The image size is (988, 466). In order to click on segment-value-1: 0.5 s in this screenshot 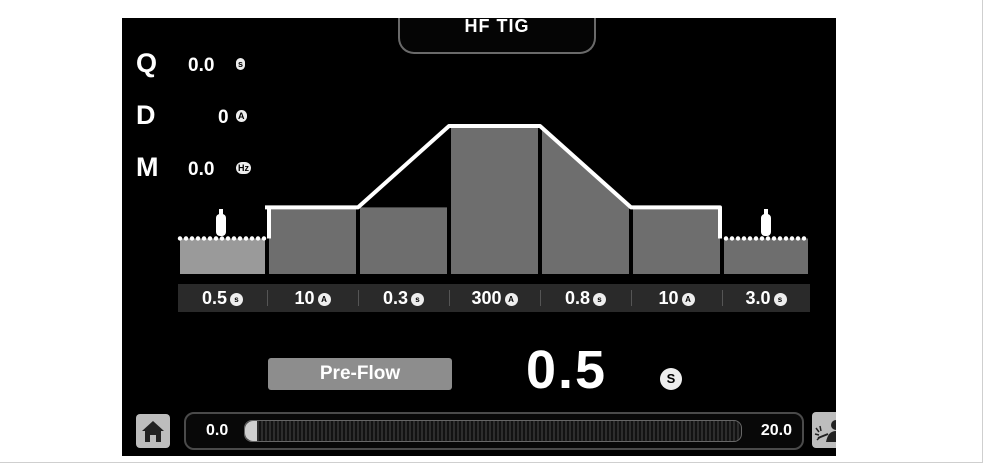, I will do `click(222, 298)`.